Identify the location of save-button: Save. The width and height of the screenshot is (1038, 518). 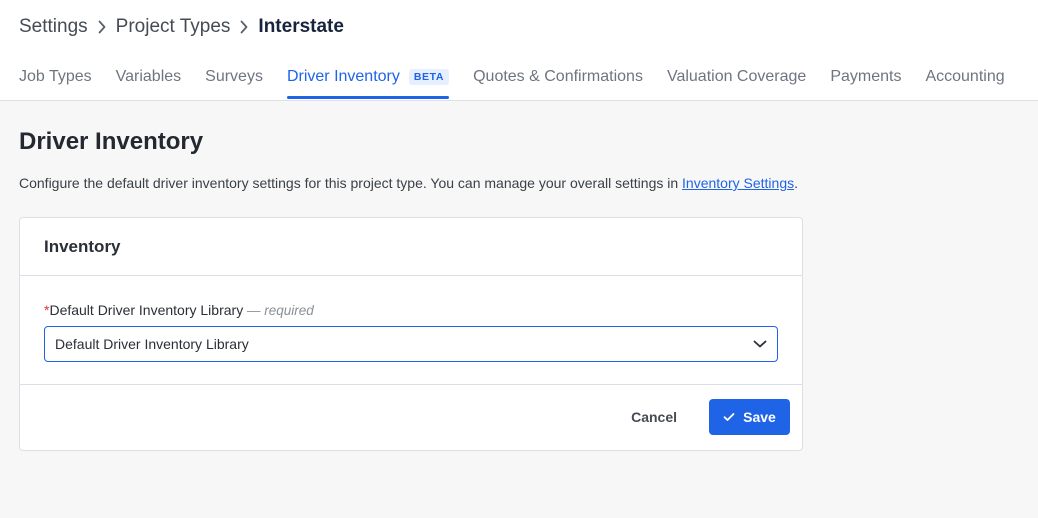
(749, 417).